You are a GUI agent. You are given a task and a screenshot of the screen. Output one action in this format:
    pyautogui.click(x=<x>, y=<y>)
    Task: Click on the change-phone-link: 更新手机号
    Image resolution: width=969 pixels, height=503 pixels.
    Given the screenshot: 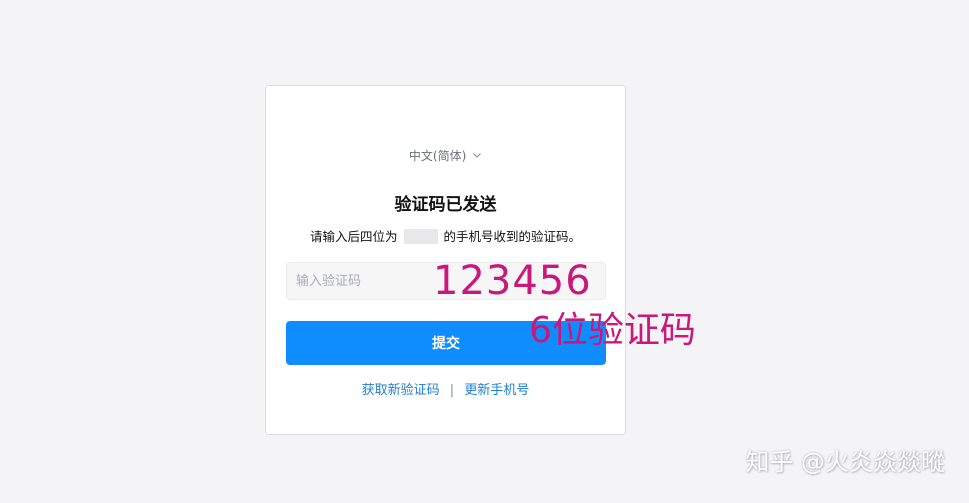 What is the action you would take?
    pyautogui.click(x=496, y=390)
    